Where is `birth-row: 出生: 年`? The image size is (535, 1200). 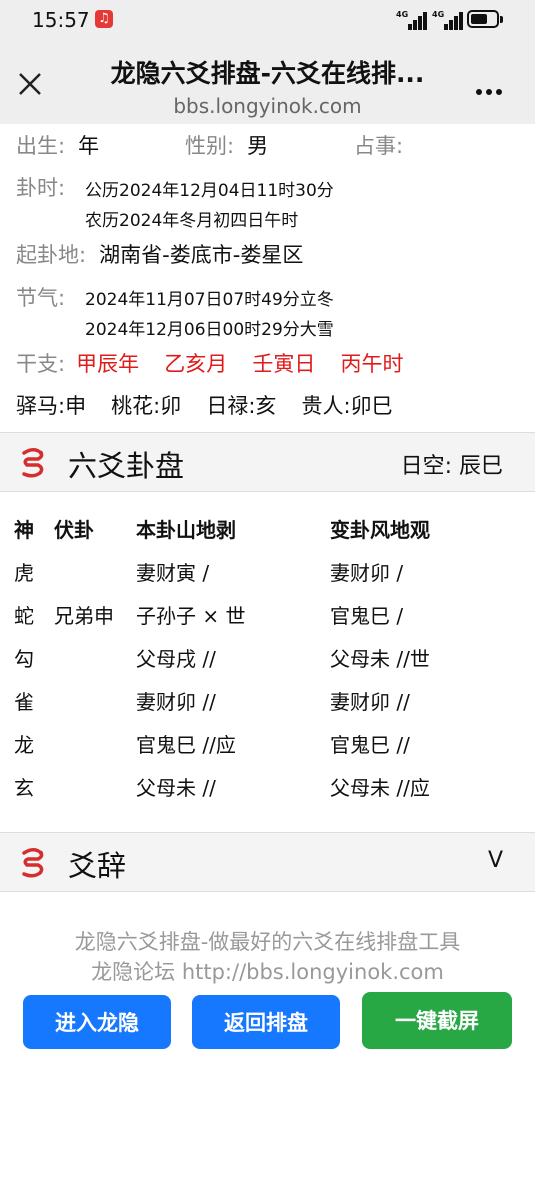
birth-row: 出生: 年 is located at coordinates (57, 145).